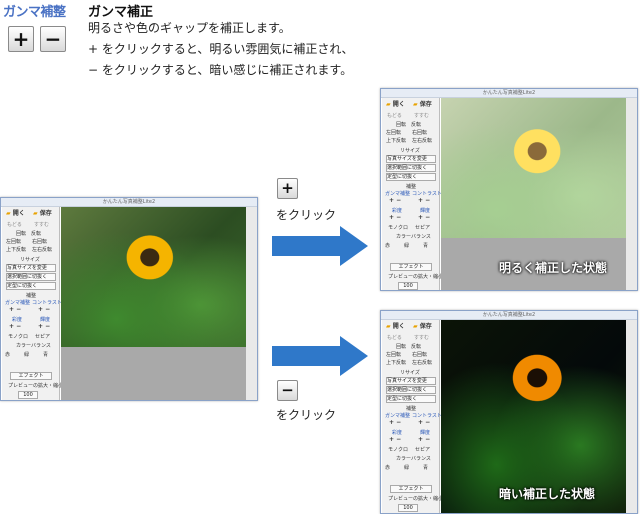 This screenshot has width=640, height=514. What do you see at coordinates (153, 277) in the screenshot?
I see `original-photo` at bounding box center [153, 277].